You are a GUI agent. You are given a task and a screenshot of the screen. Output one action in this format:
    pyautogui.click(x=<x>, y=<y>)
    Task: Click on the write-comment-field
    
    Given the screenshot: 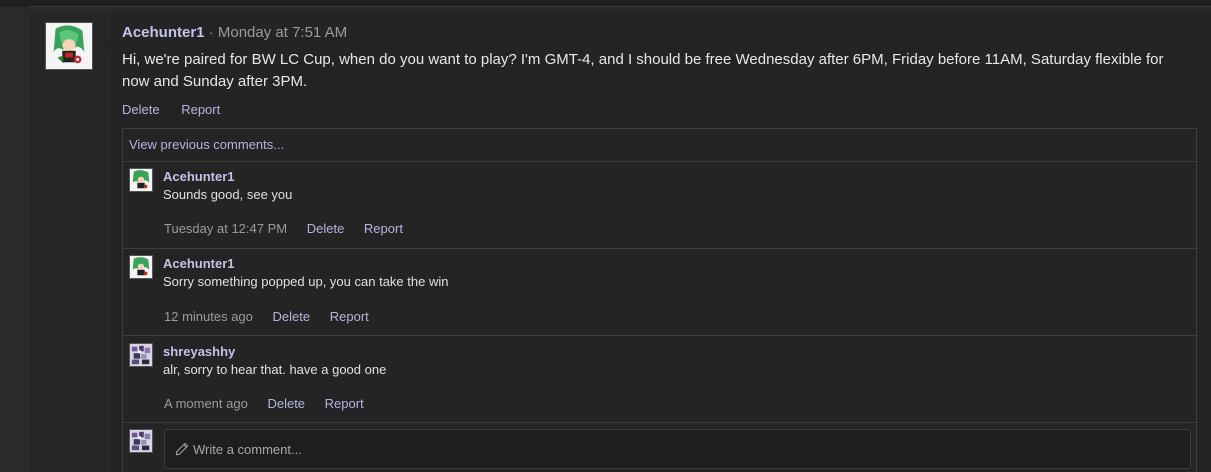 What is the action you would take?
    pyautogui.click(x=677, y=449)
    